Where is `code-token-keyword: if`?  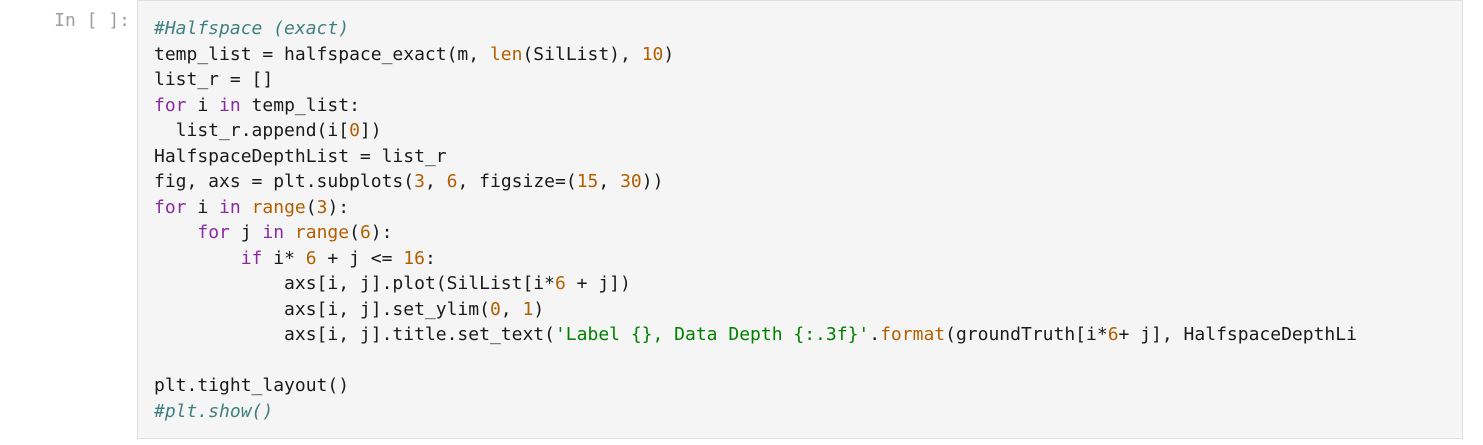
code-token-keyword: if is located at coordinates (251, 258).